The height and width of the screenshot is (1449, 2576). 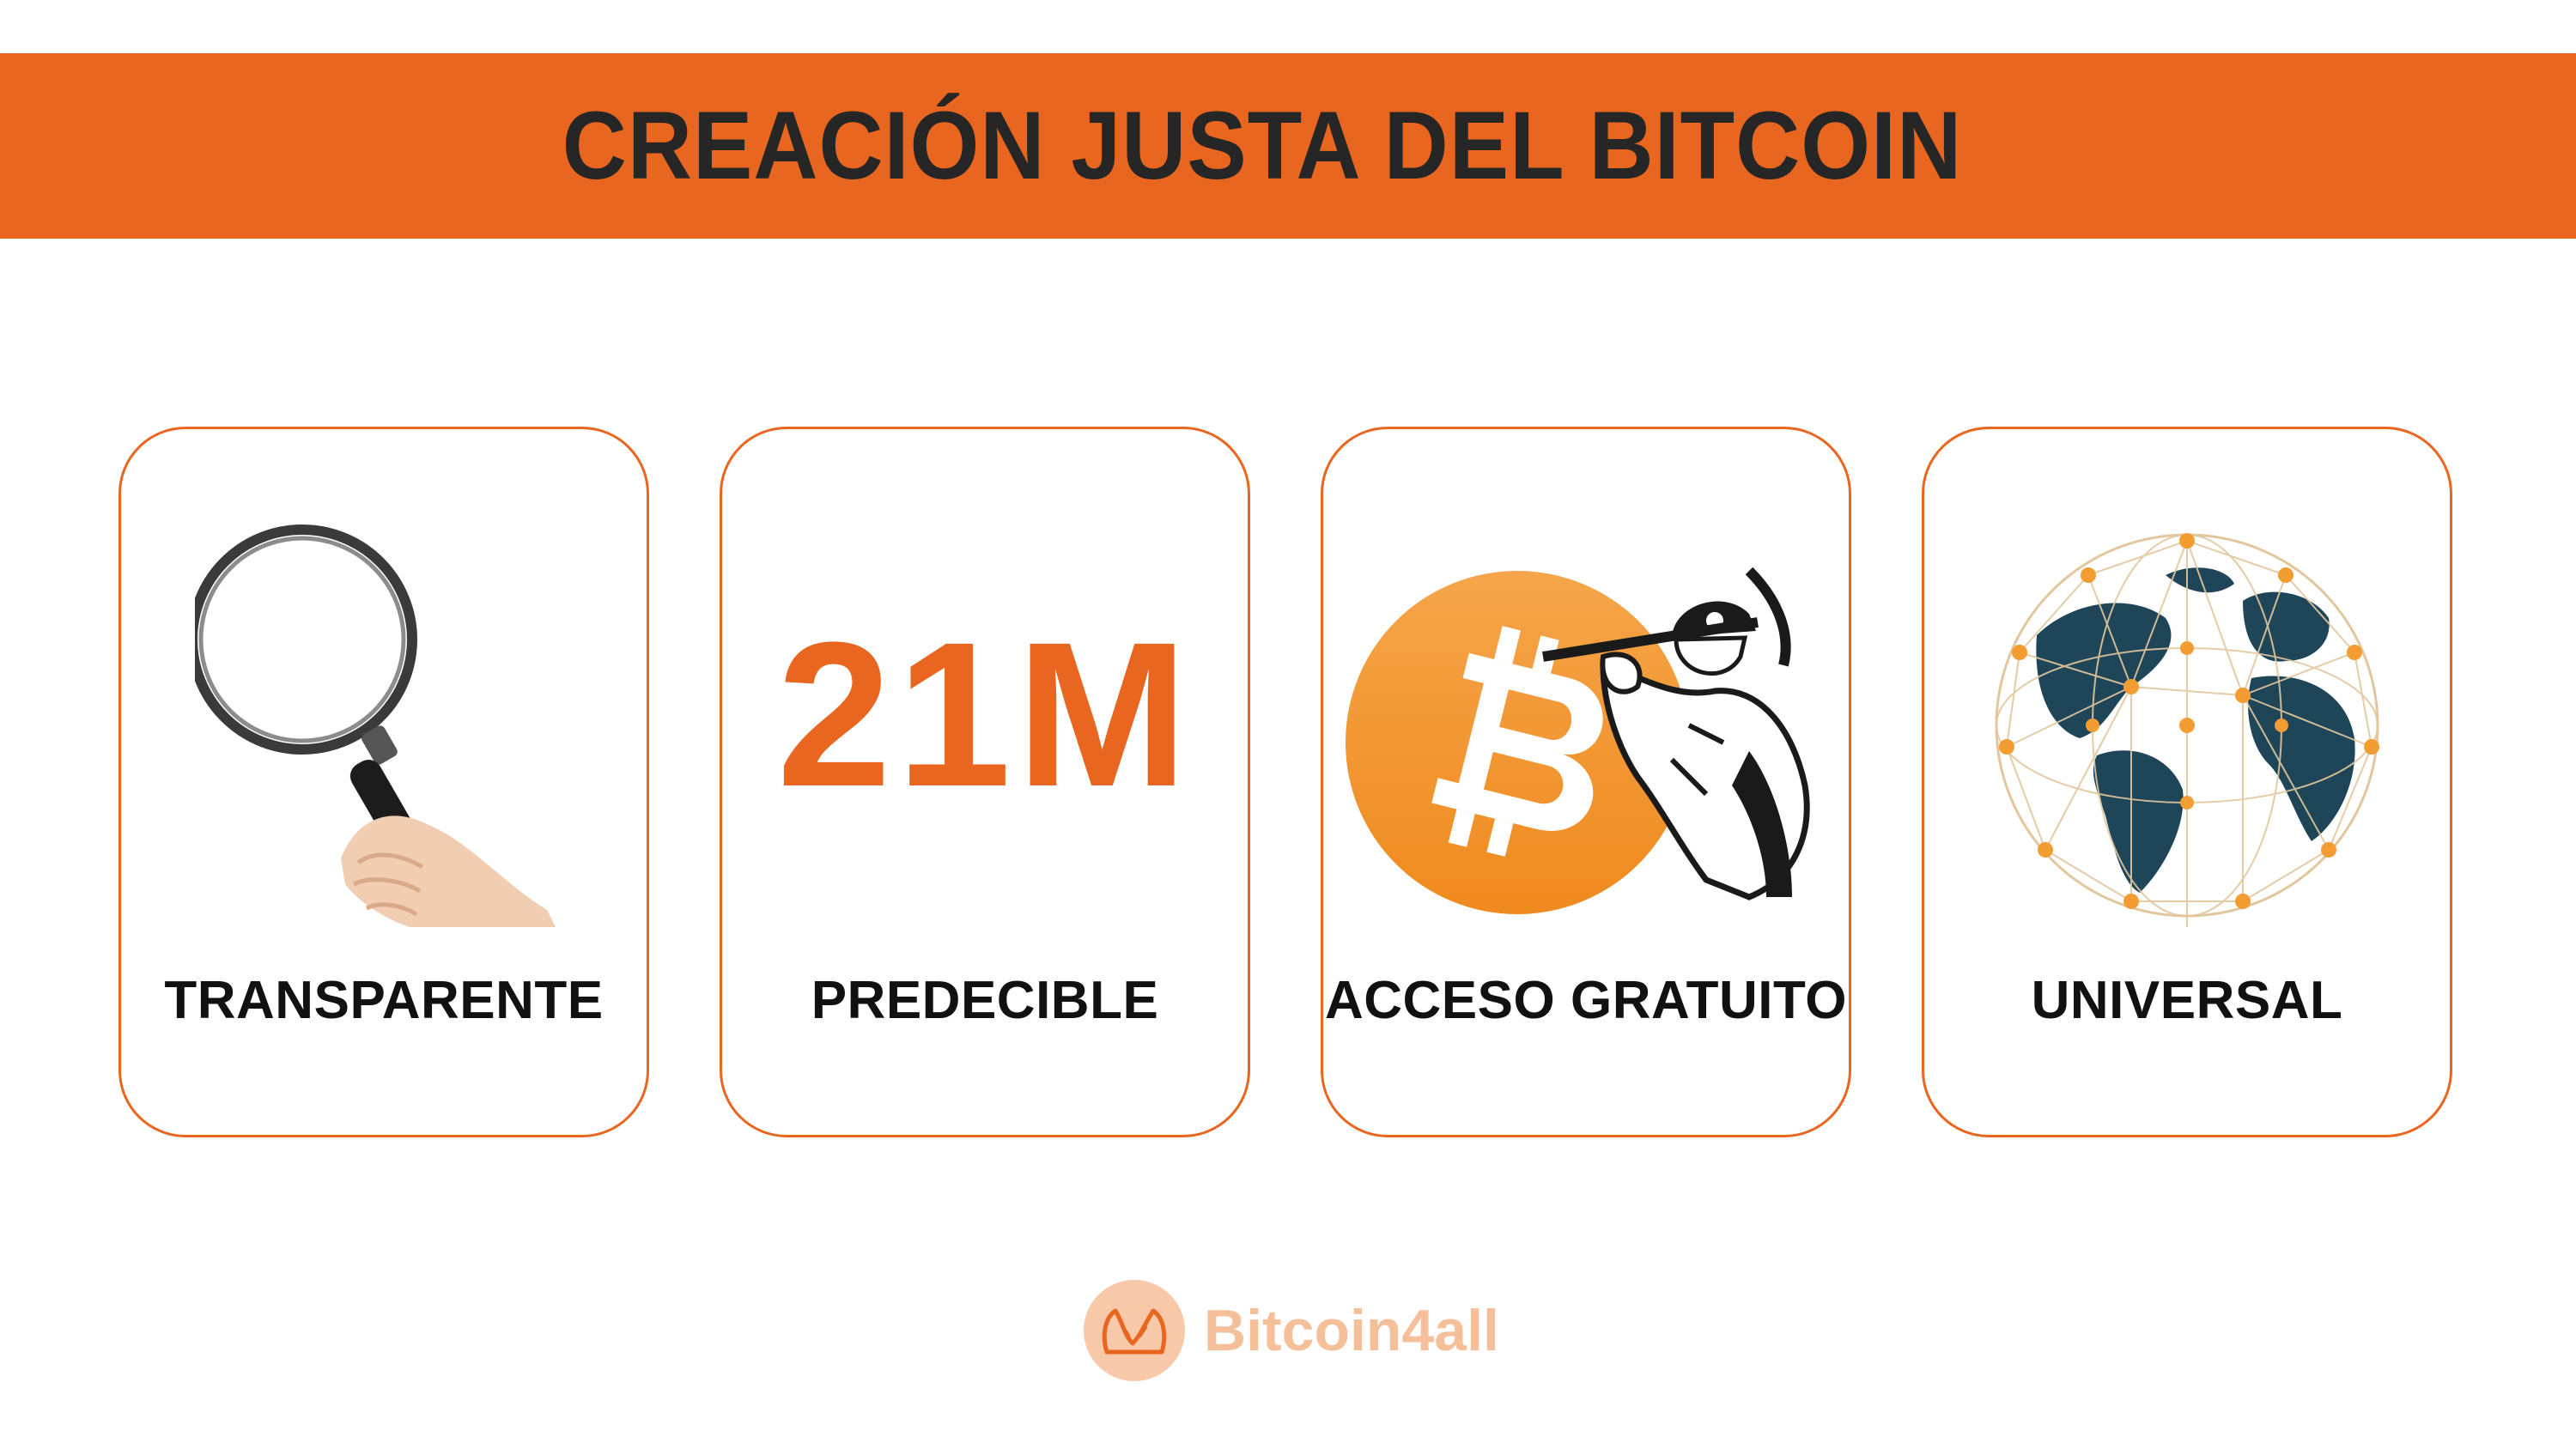 I want to click on card-universal: UNIVERSAL, so click(x=2187, y=782).